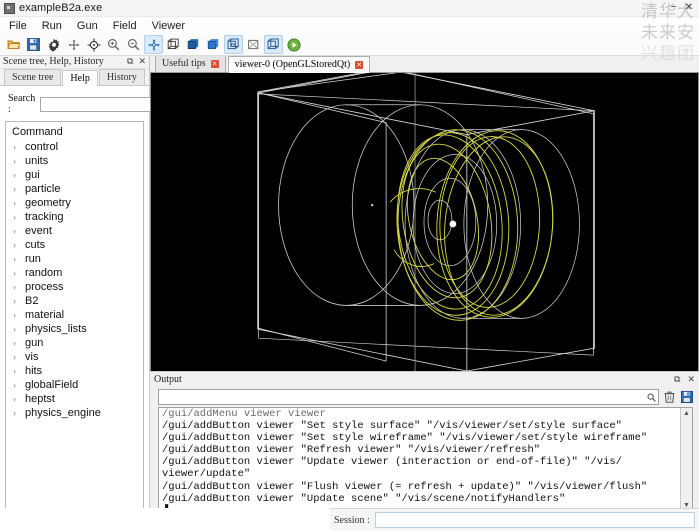  What do you see at coordinates (253, 44) in the screenshot?
I see `ortho-icon` at bounding box center [253, 44].